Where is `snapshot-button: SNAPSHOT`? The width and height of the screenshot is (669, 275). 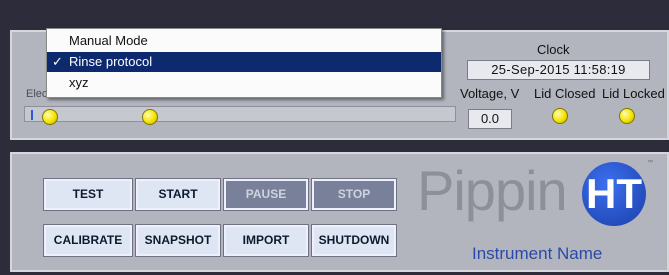 snapshot-button: SNAPSHOT is located at coordinates (178, 240).